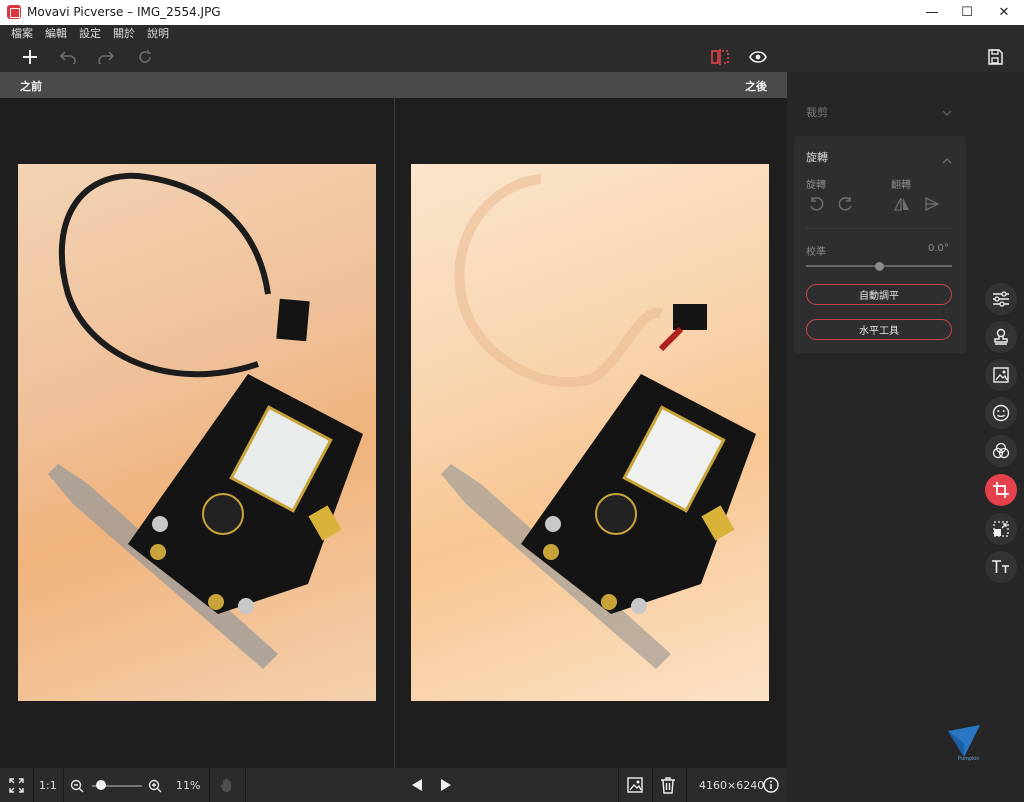 The height and width of the screenshot is (802, 1024). What do you see at coordinates (117, 785) in the screenshot?
I see `zoom-slider` at bounding box center [117, 785].